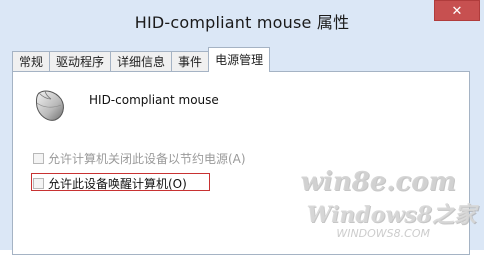  What do you see at coordinates (38, 183) in the screenshot?
I see `allow-wake-checkbox` at bounding box center [38, 183].